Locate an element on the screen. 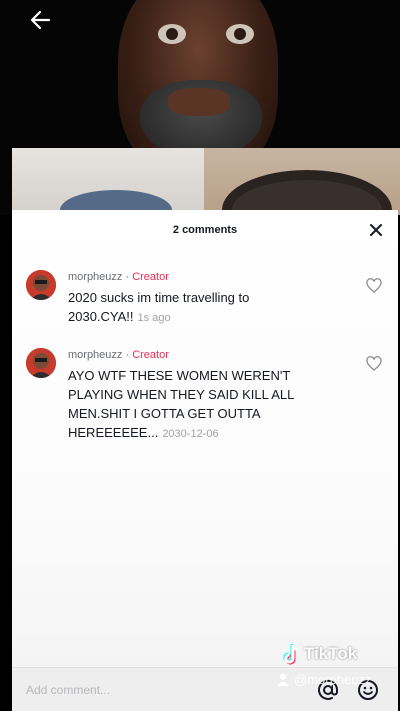 This screenshot has width=400, height=711. close-icon is located at coordinates (376, 230).